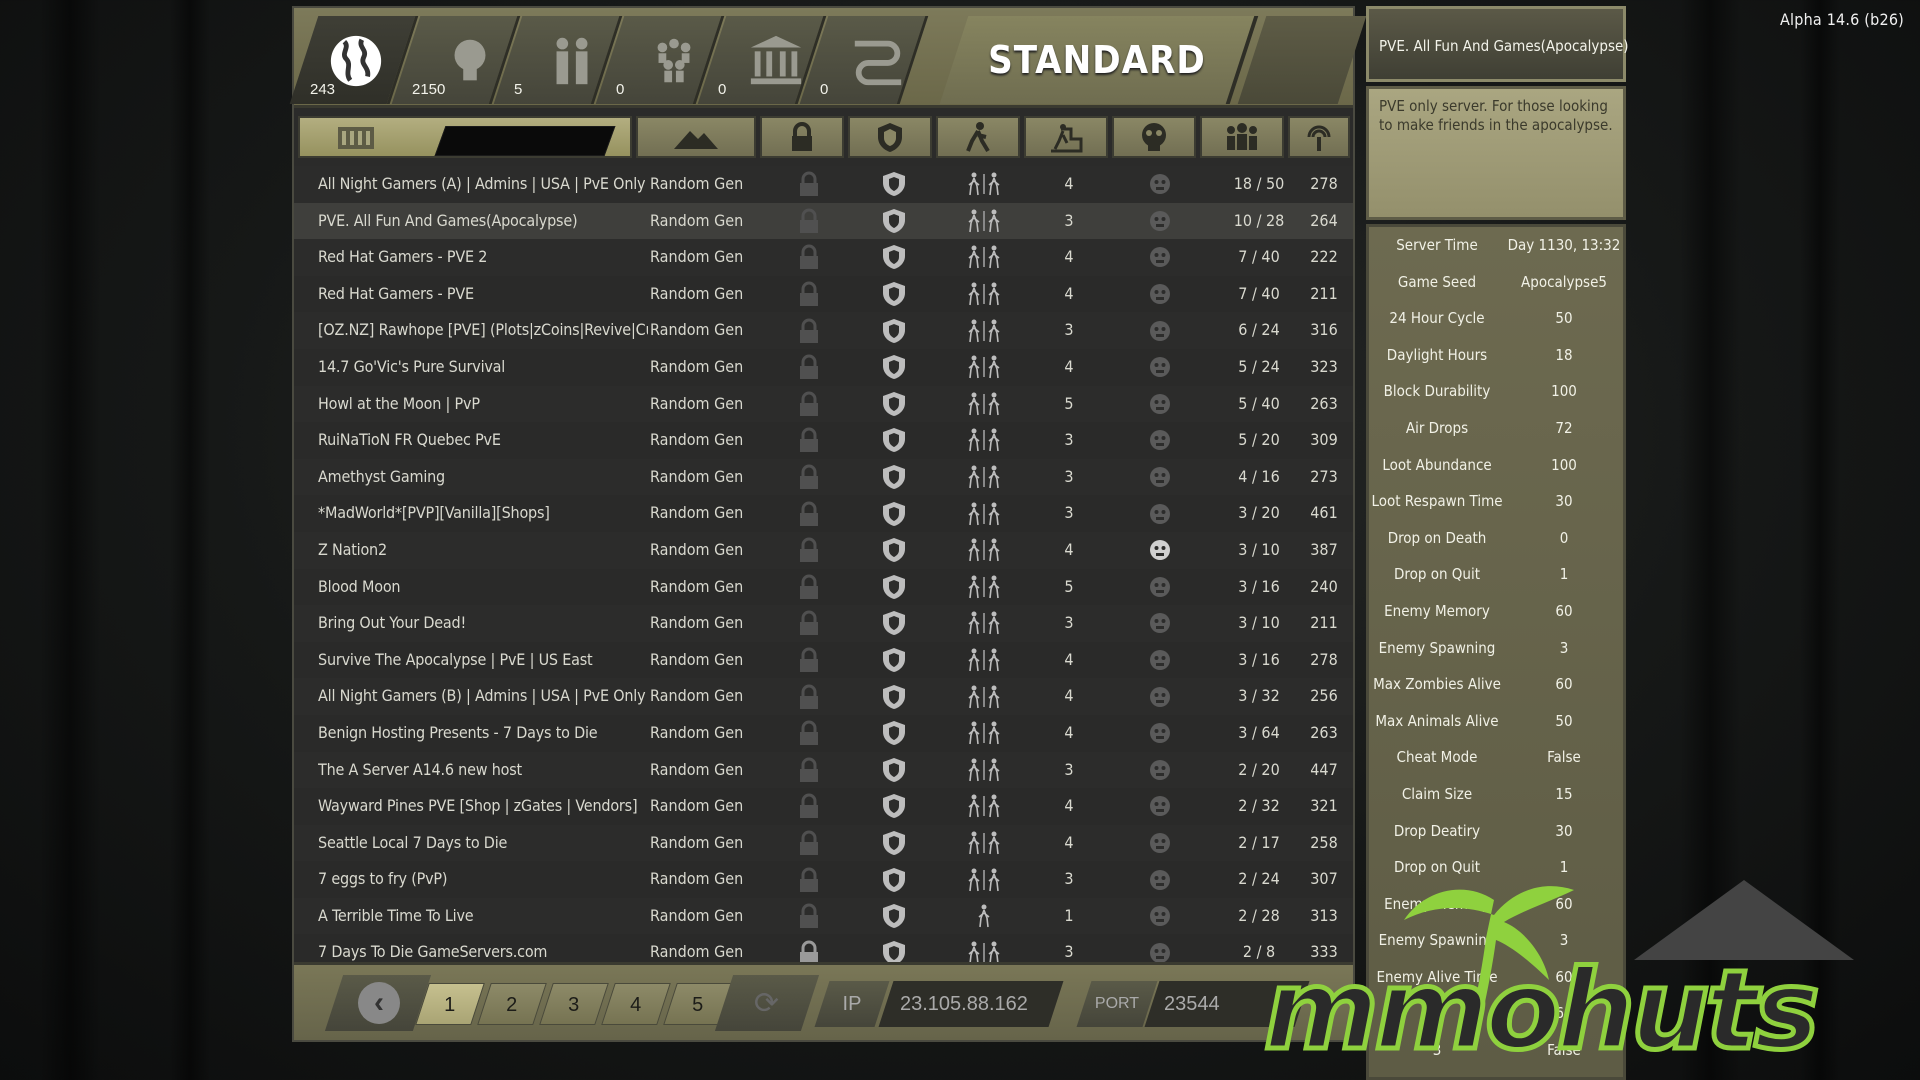 The width and height of the screenshot is (1920, 1080). What do you see at coordinates (1259, 293) in the screenshot?
I see `server-players: 7 / 40` at bounding box center [1259, 293].